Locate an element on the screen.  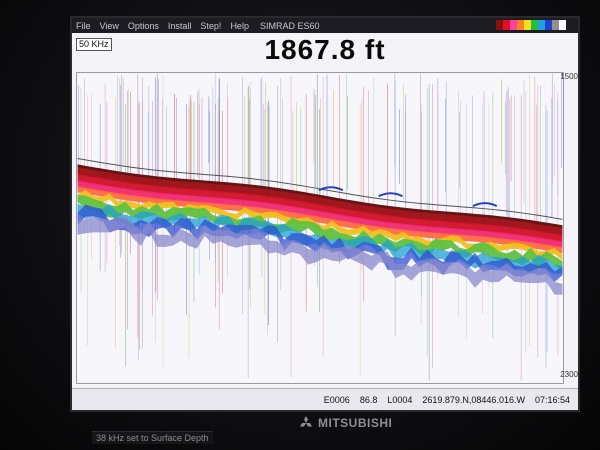
depth-scale-top: 1500 is located at coordinates (569, 76).